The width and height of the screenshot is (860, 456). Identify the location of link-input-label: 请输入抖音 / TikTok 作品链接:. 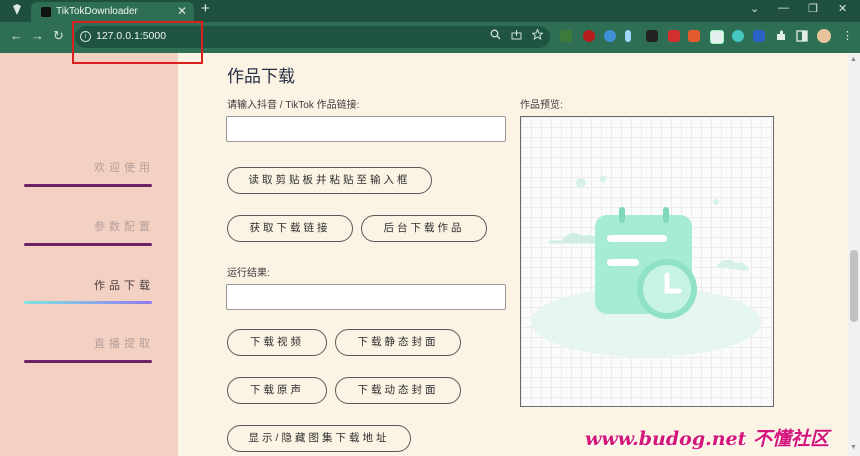
(293, 105).